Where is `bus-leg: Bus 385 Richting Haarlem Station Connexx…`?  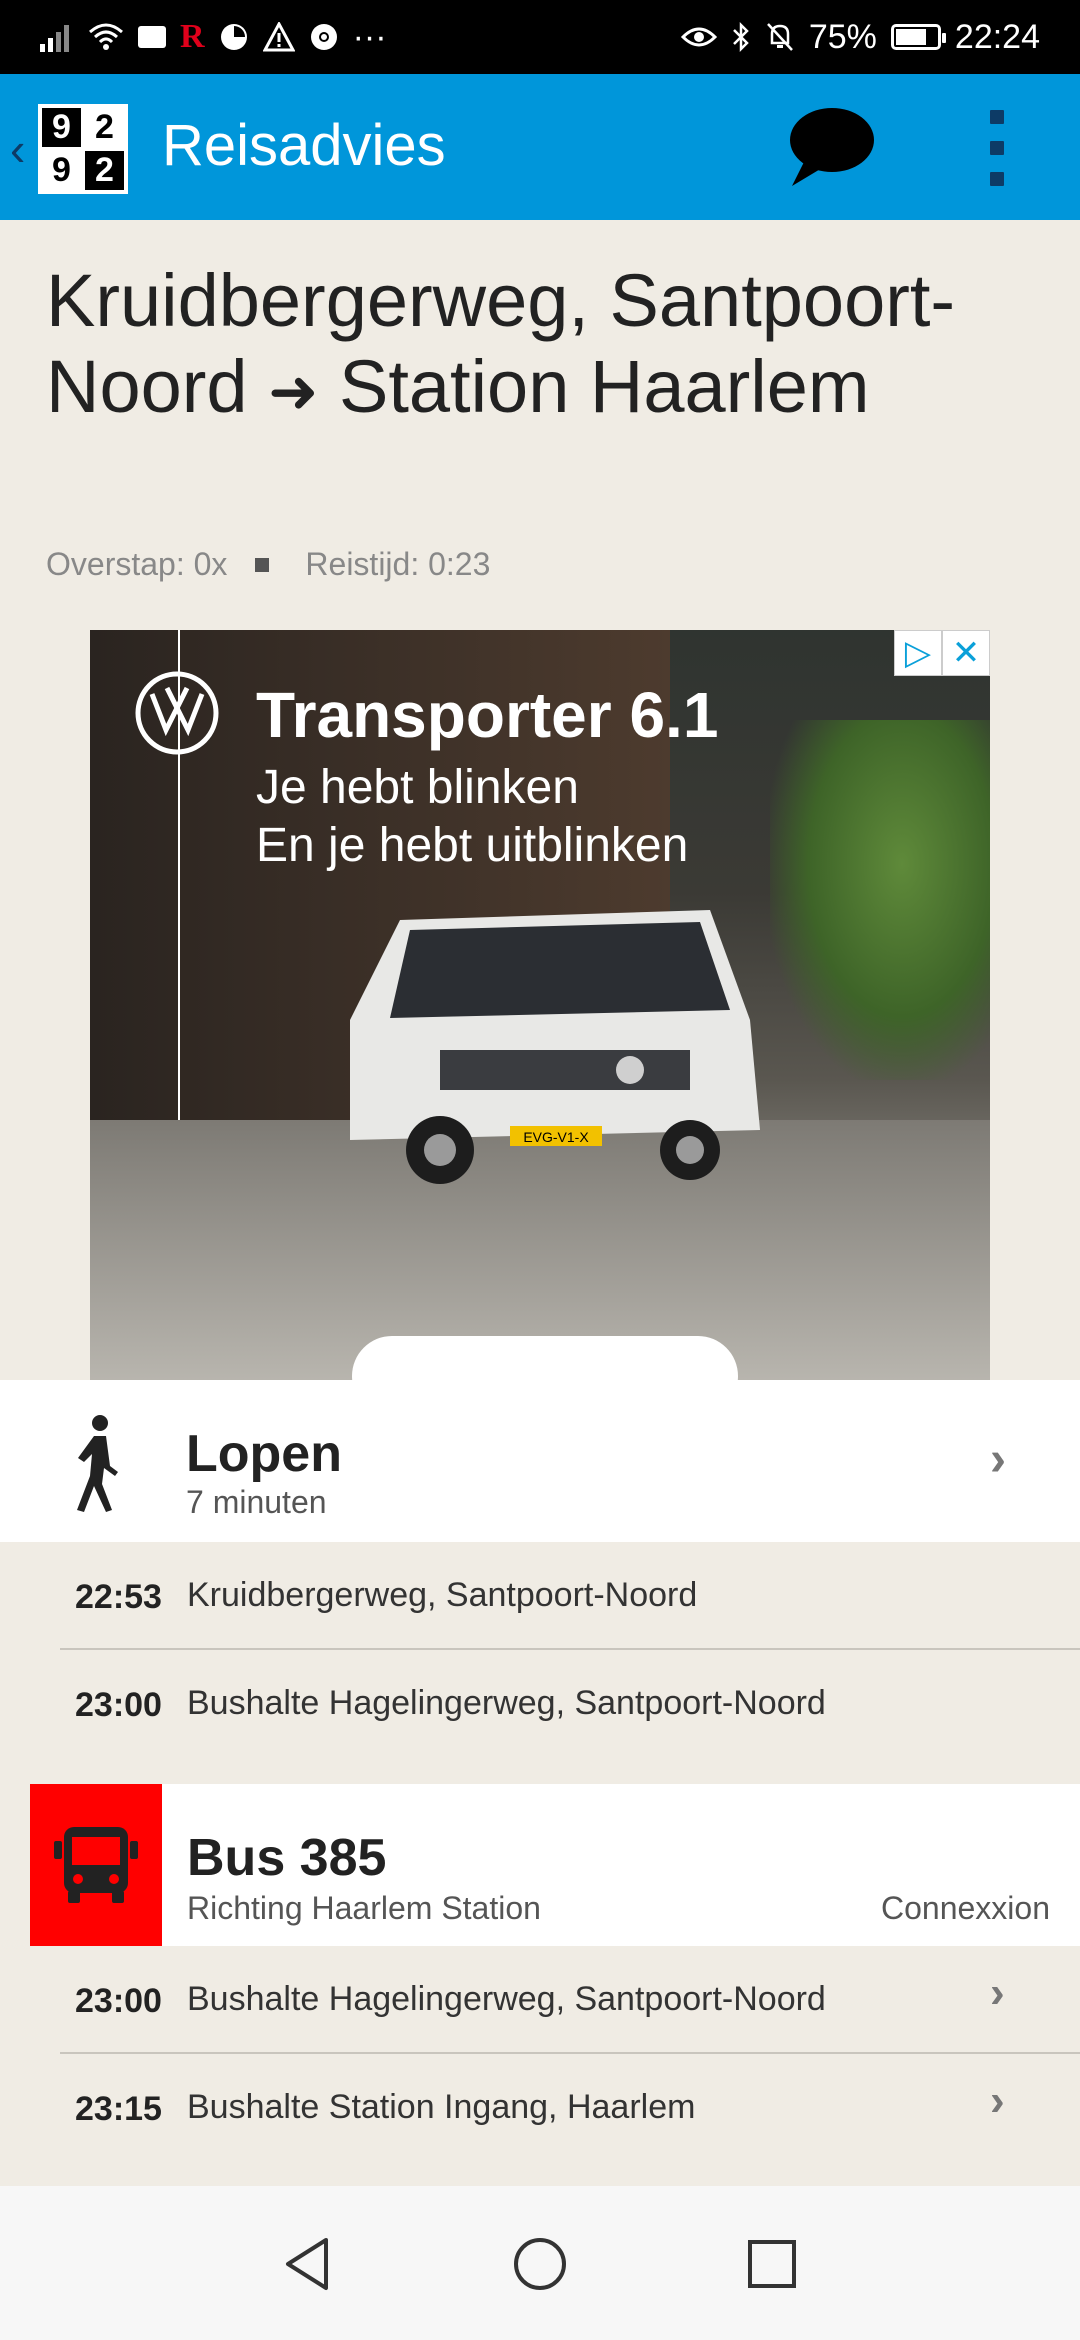
bus-leg: Bus 385 Richting Haarlem Station Connexx… is located at coordinates (555, 1865).